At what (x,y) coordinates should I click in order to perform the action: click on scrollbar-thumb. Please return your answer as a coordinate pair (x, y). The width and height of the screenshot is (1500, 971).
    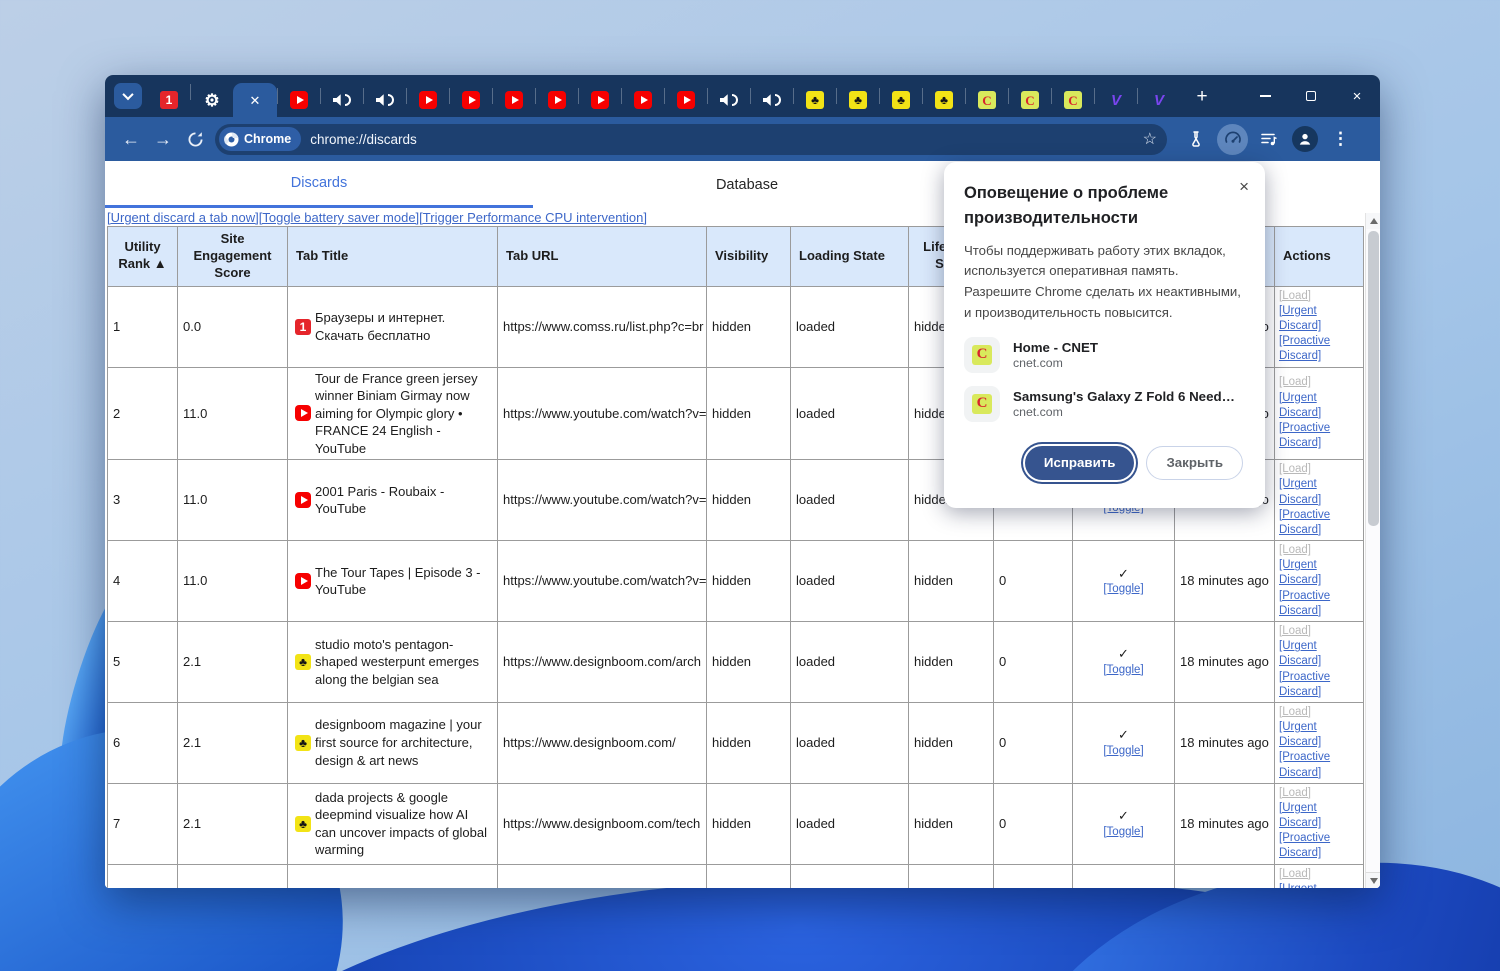
    Looking at the image, I should click on (1373, 378).